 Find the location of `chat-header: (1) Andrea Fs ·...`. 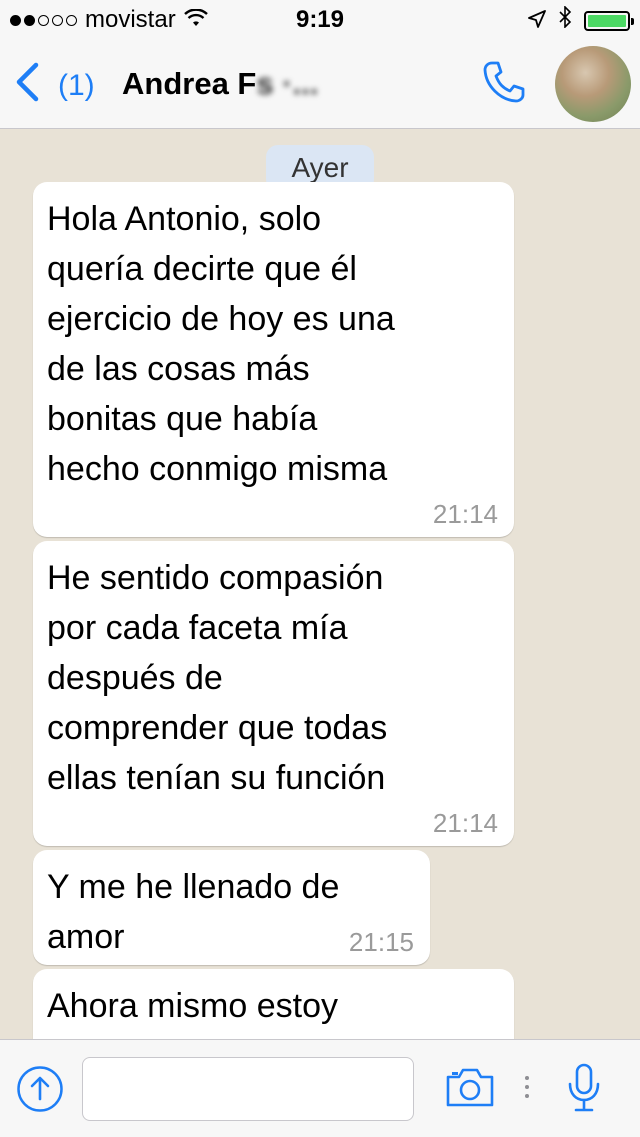

chat-header: (1) Andrea Fs ·... is located at coordinates (320, 84).